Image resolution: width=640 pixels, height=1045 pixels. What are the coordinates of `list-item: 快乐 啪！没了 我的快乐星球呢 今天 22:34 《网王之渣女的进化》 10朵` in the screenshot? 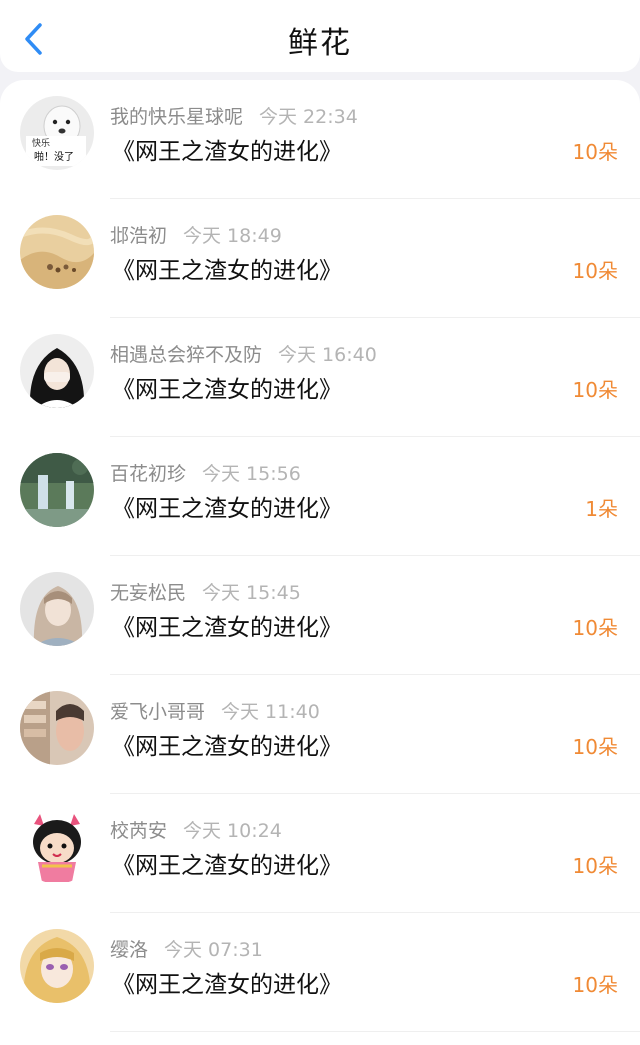 It's located at (320, 139).